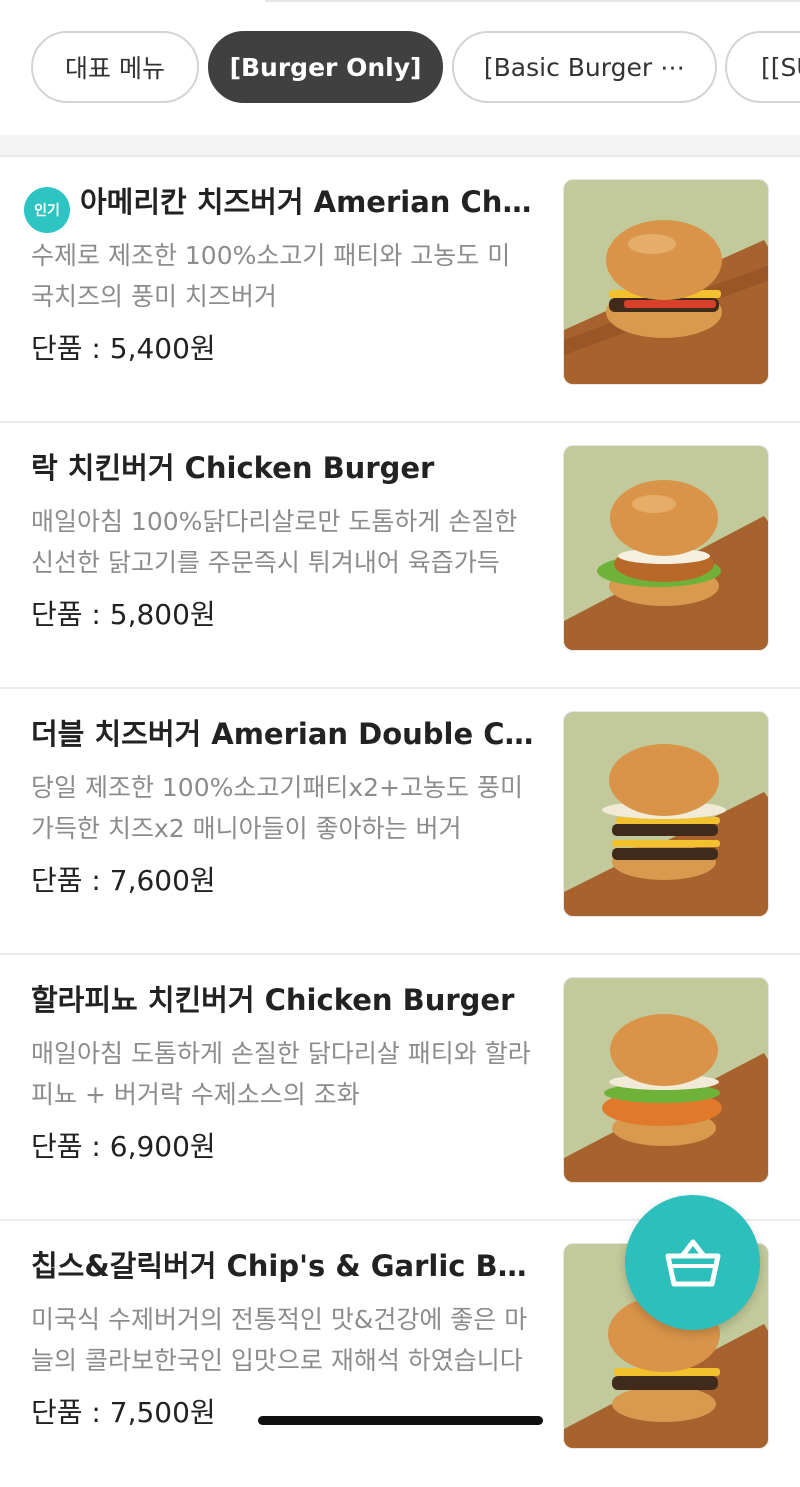 The image size is (800, 1487). I want to click on menu-item-description: 수제로 제조한 100%소고기 패티와 고농도 미국치즈의 풍미 치즈버거, so click(271, 276).